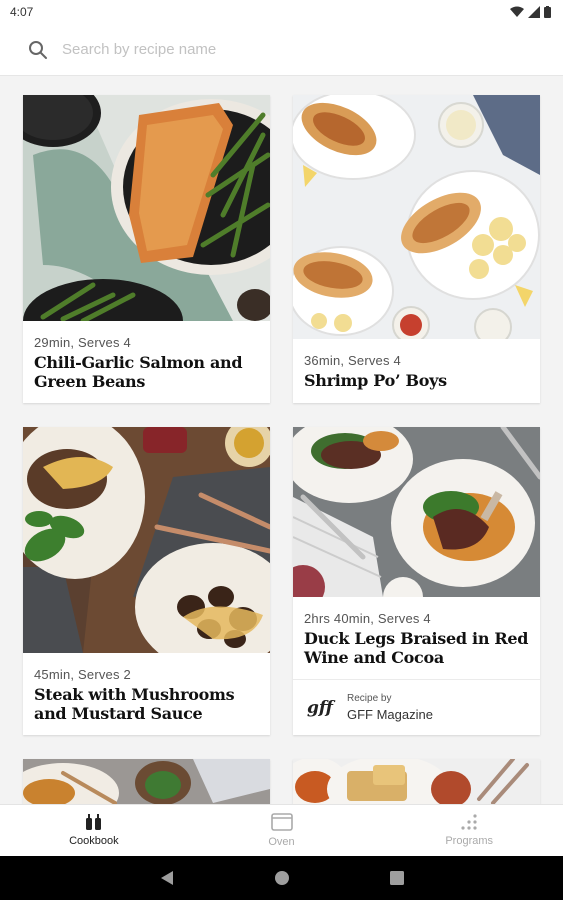  I want to click on system-nav-bar, so click(281, 878).